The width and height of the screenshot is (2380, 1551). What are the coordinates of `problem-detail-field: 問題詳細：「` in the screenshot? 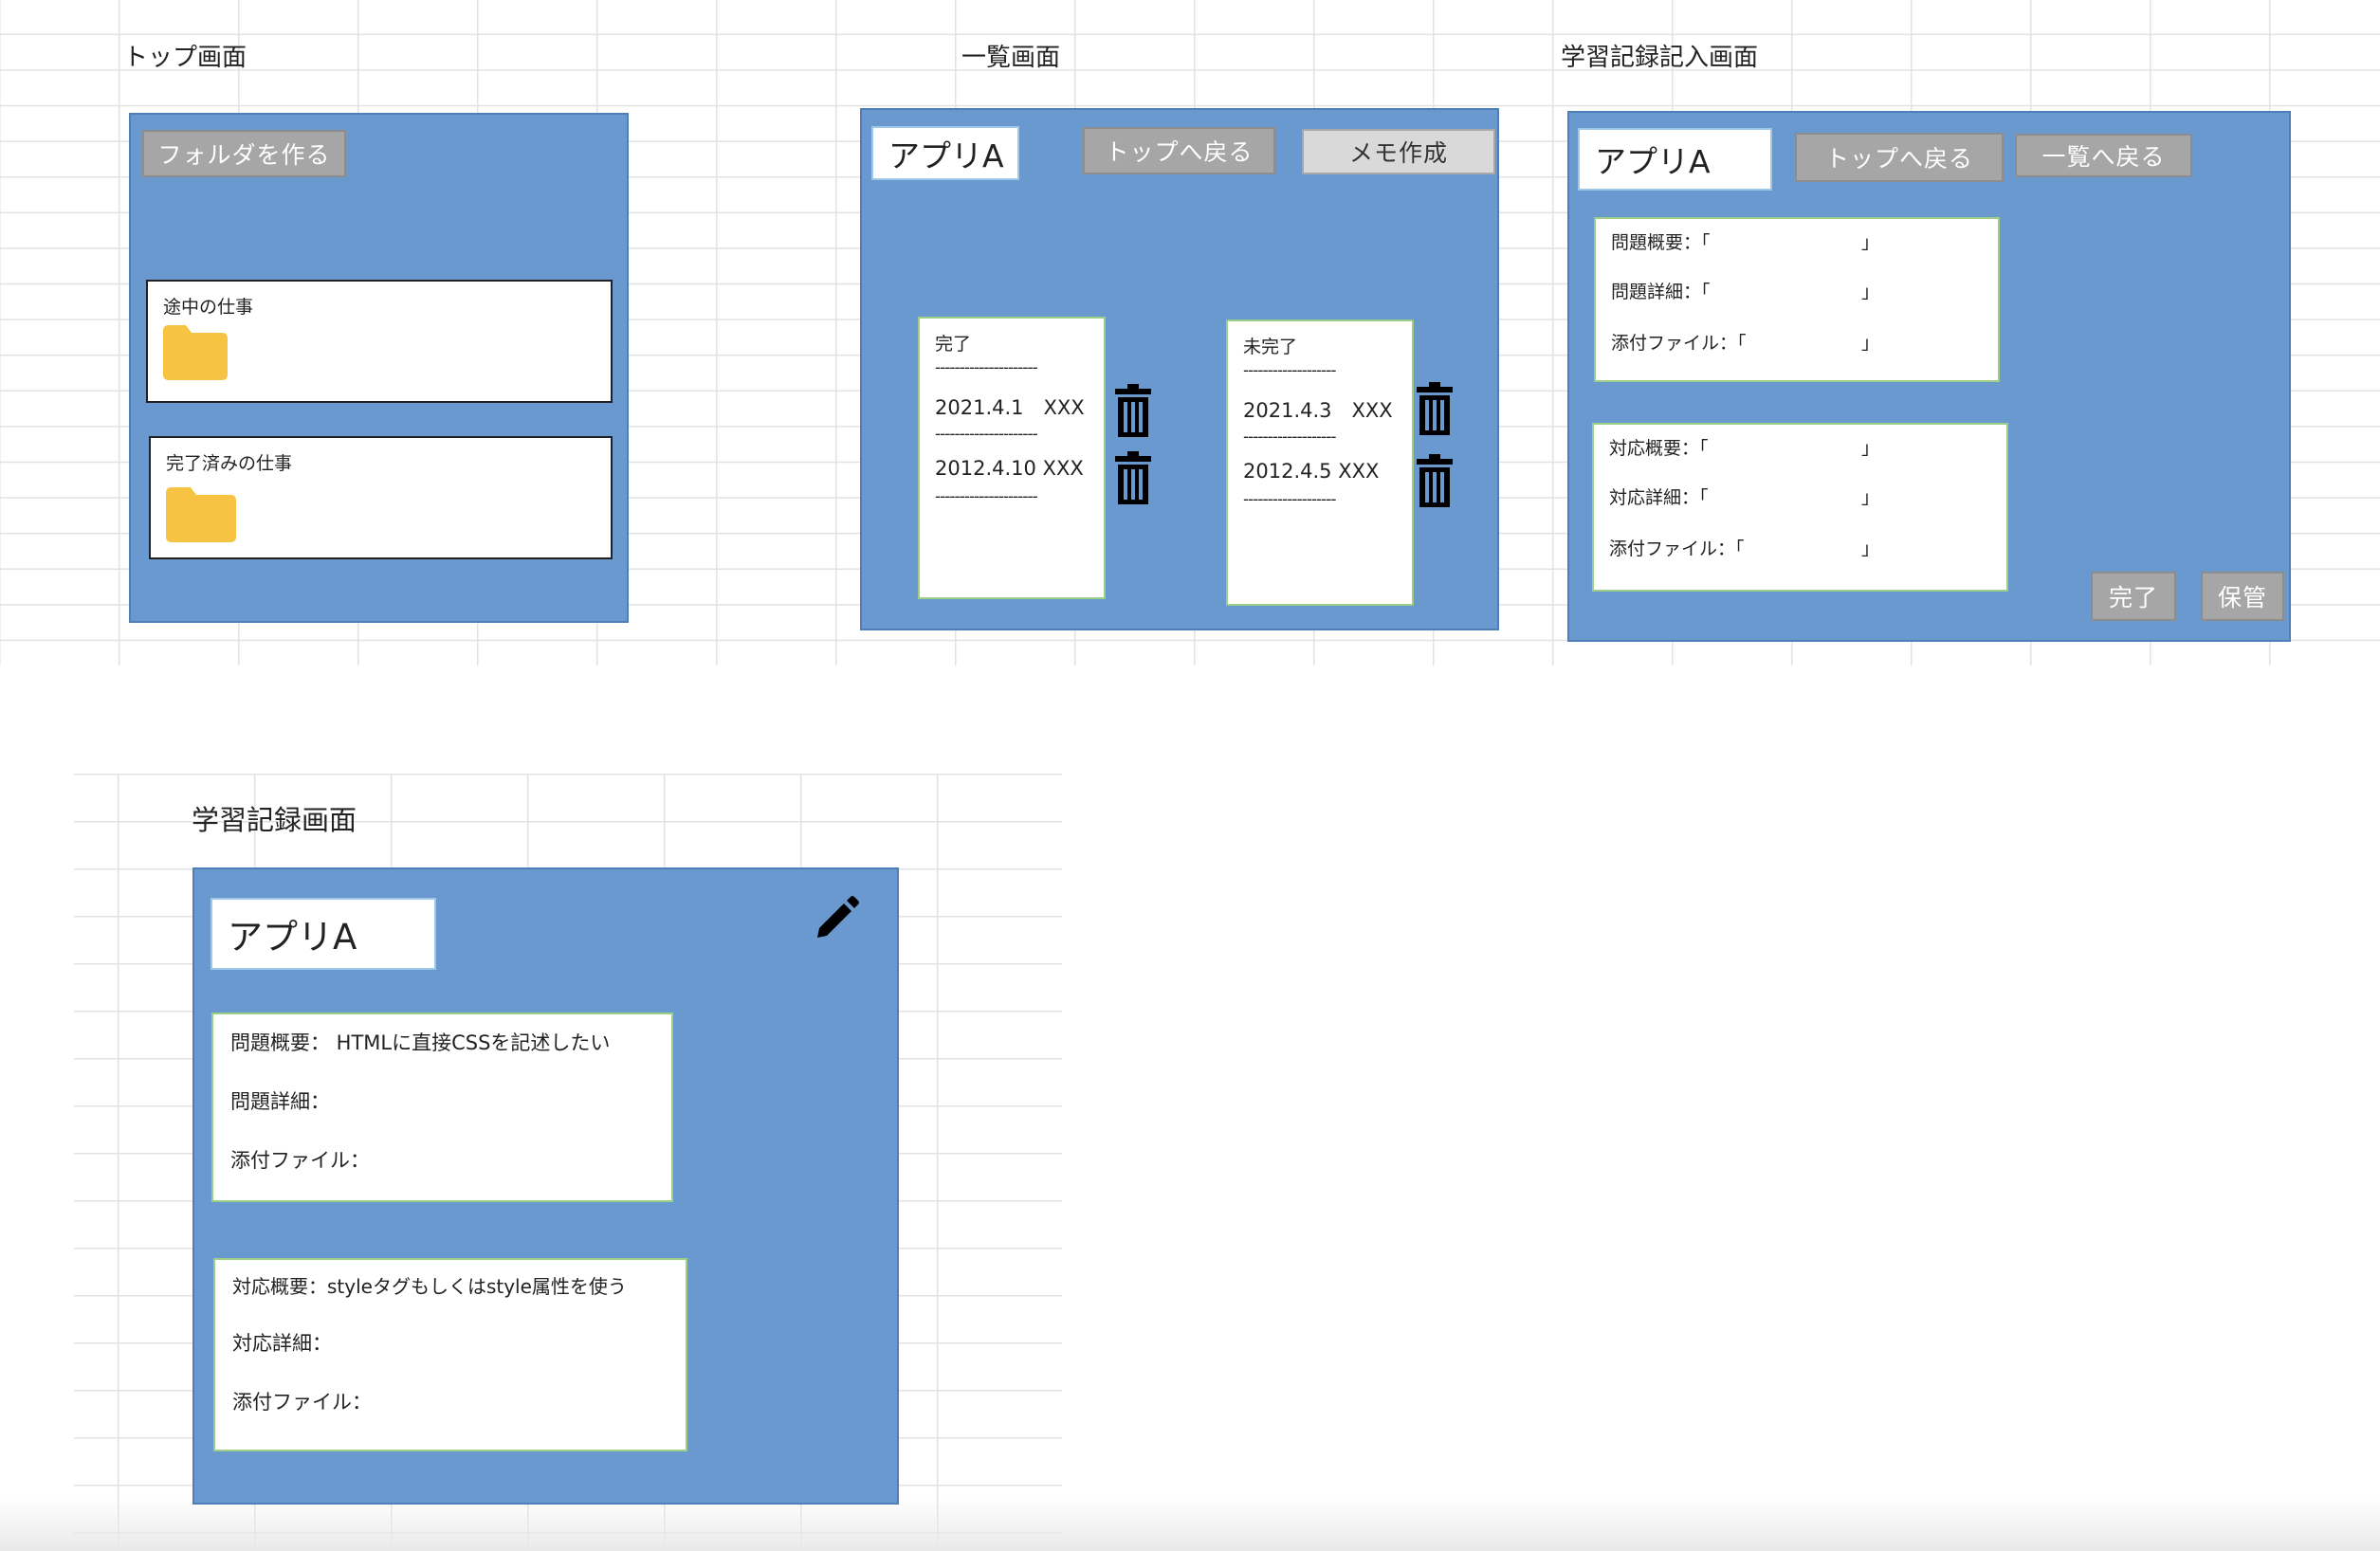 It's located at (1661, 290).